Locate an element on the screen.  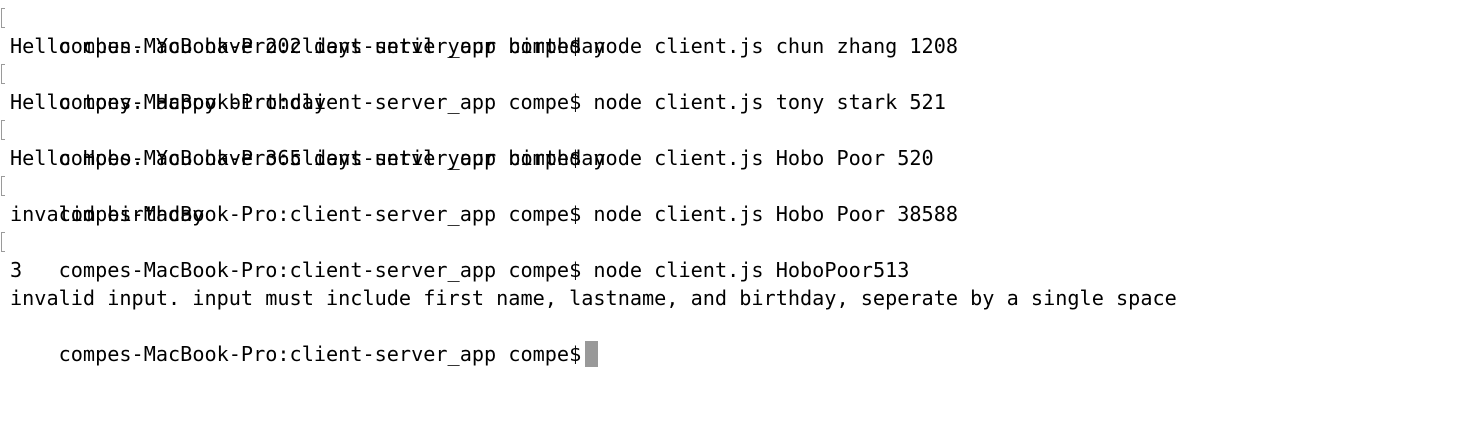
text-cursor is located at coordinates (592, 354).